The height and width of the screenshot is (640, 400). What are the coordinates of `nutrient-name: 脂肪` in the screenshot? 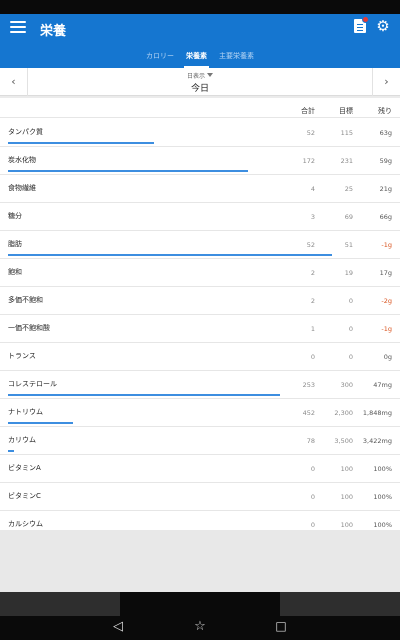 It's located at (15, 244).